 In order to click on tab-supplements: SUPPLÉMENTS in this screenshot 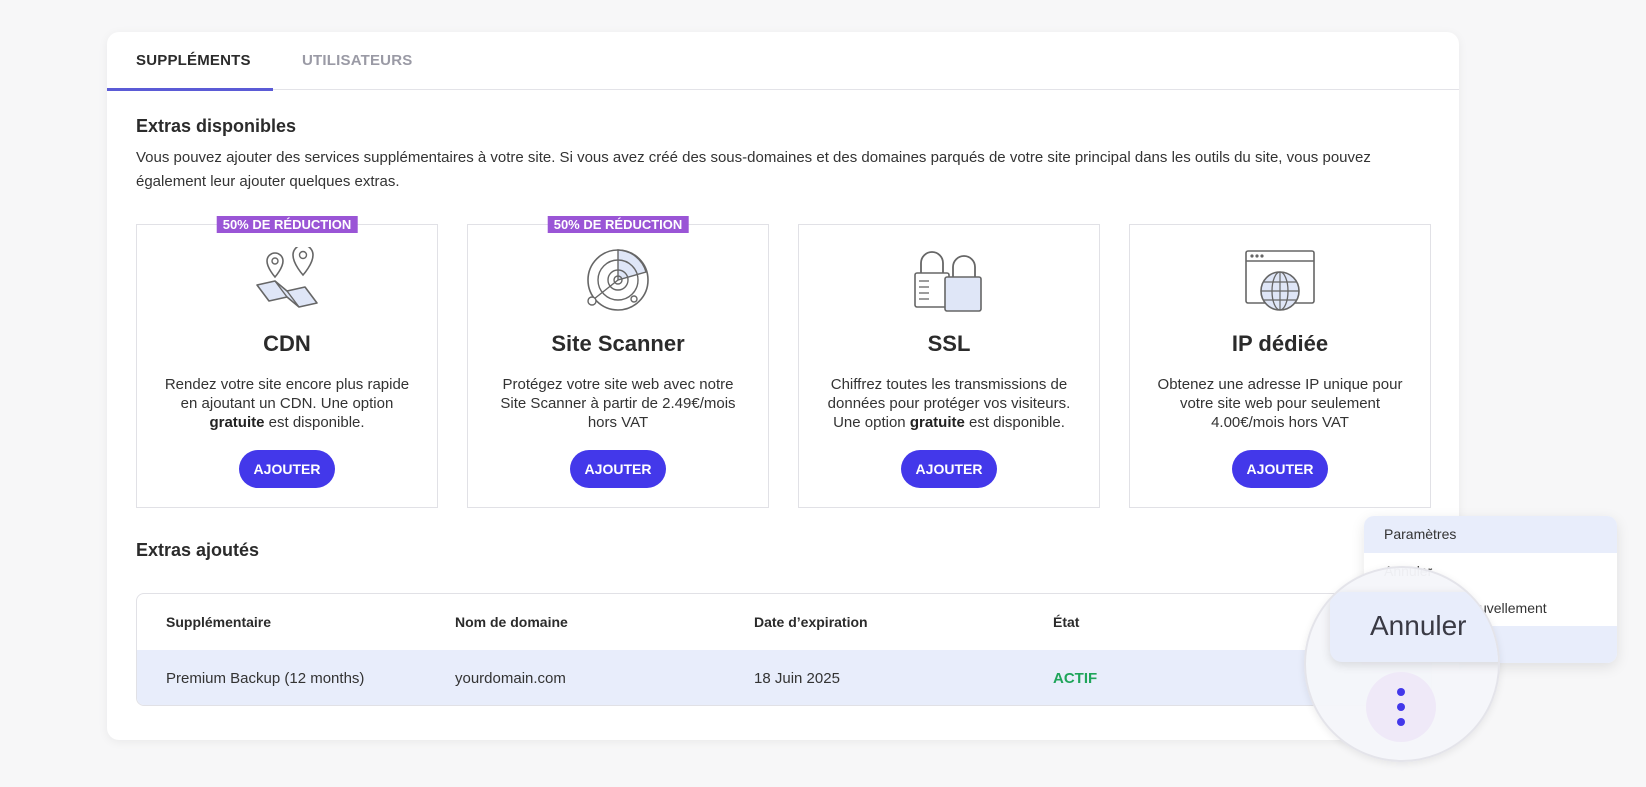, I will do `click(190, 61)`.